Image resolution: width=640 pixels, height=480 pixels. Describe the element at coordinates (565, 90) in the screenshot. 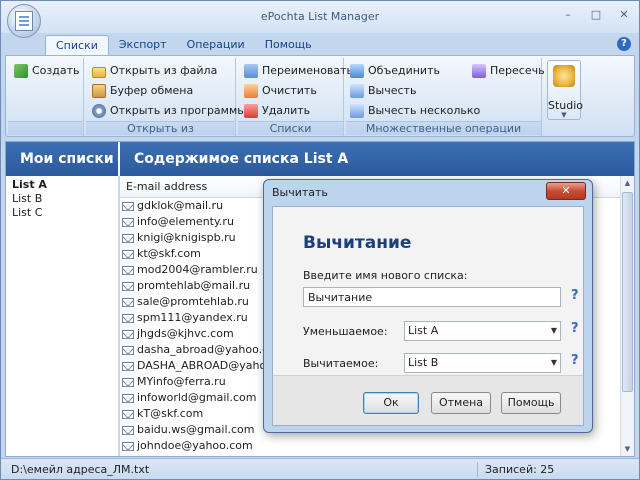

I see `studio-button: Studio ▼` at that location.